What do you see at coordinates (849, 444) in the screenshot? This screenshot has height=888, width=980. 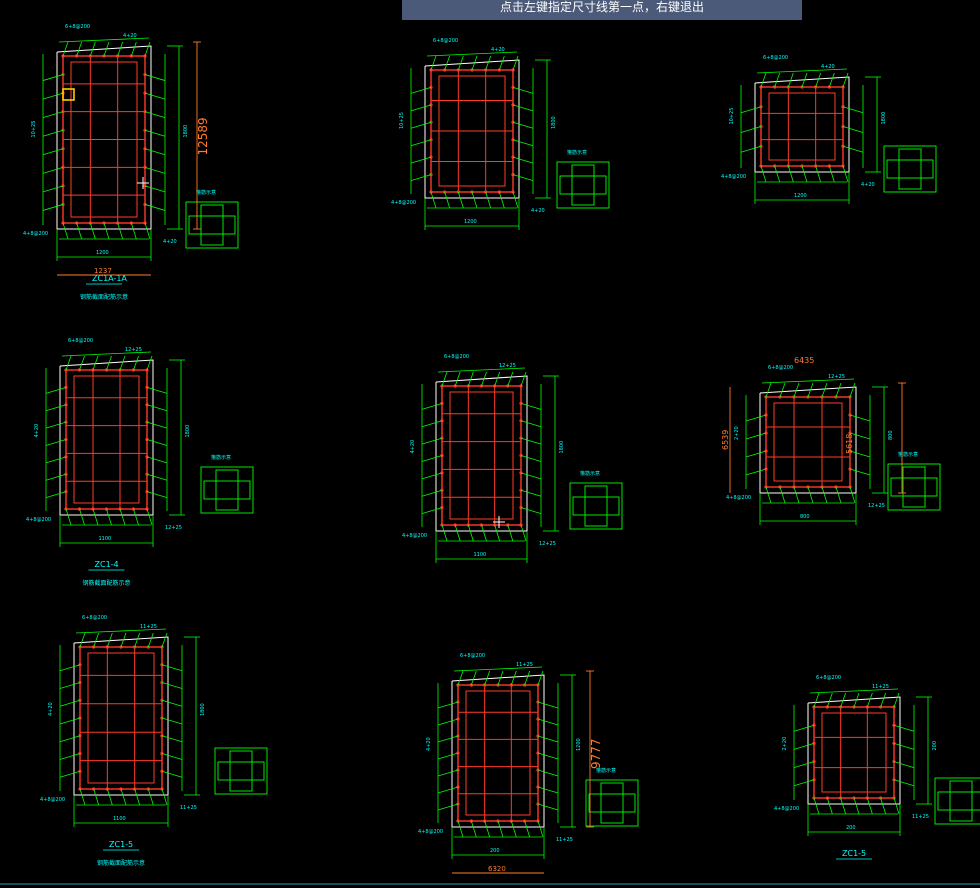 I see `highlight-dim-right-value: 5618` at bounding box center [849, 444].